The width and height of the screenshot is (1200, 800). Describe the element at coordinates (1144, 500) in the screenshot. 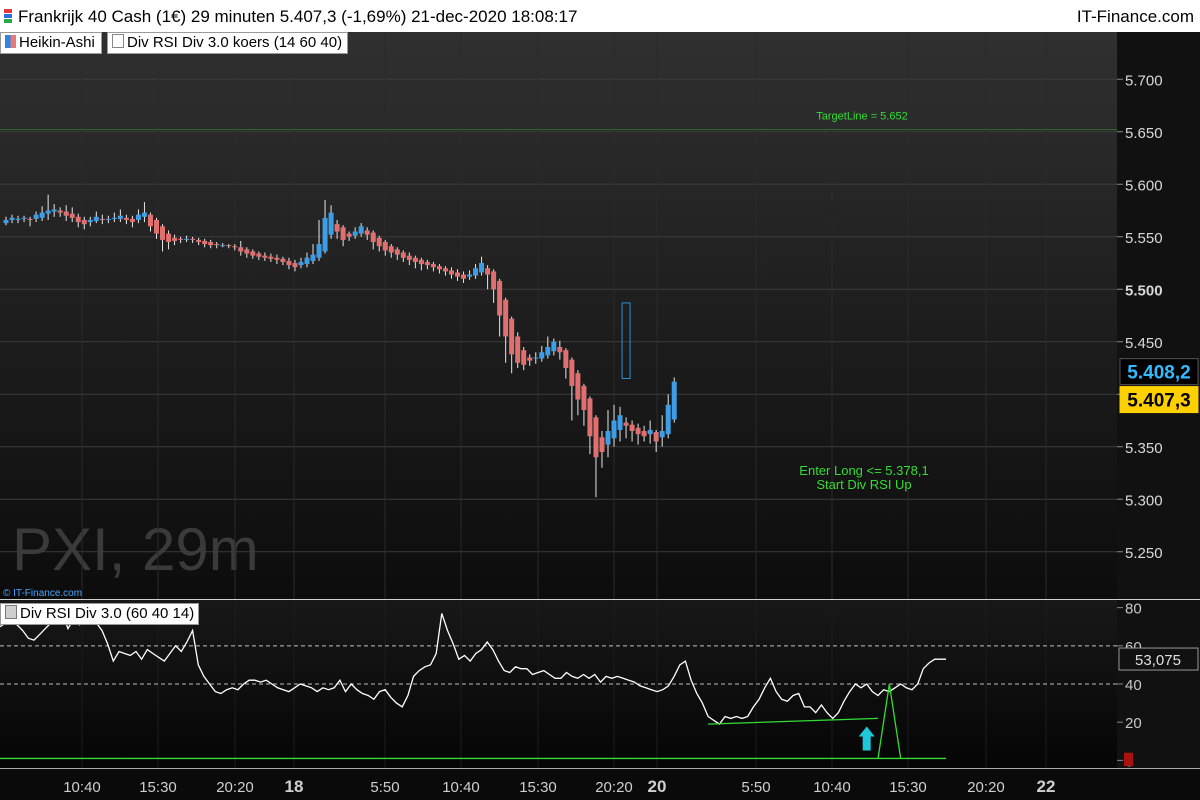

I see `price-tick-label: 5.300` at that location.